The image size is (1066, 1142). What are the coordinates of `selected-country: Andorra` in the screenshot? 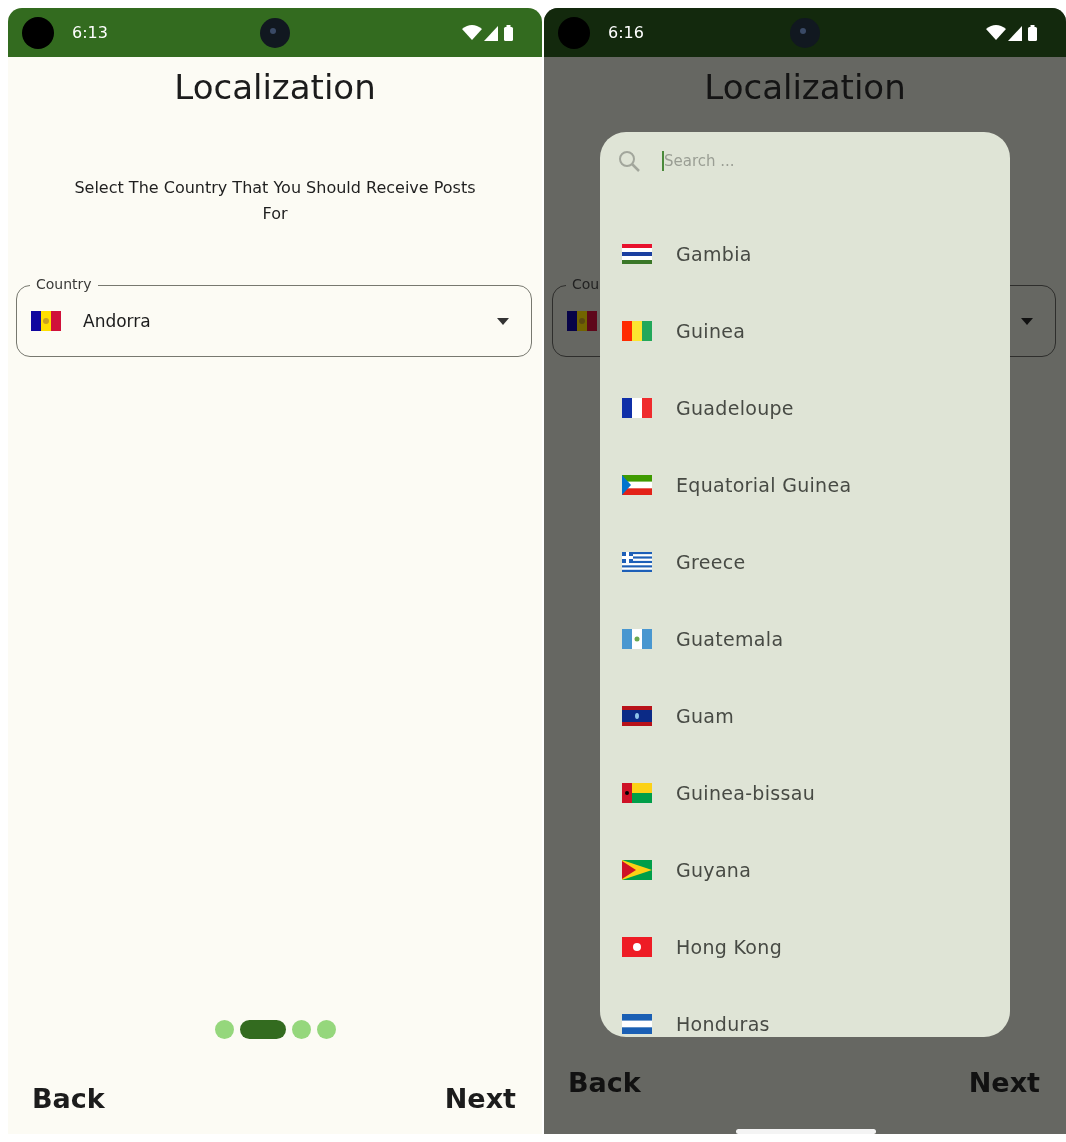 It's located at (117, 321).